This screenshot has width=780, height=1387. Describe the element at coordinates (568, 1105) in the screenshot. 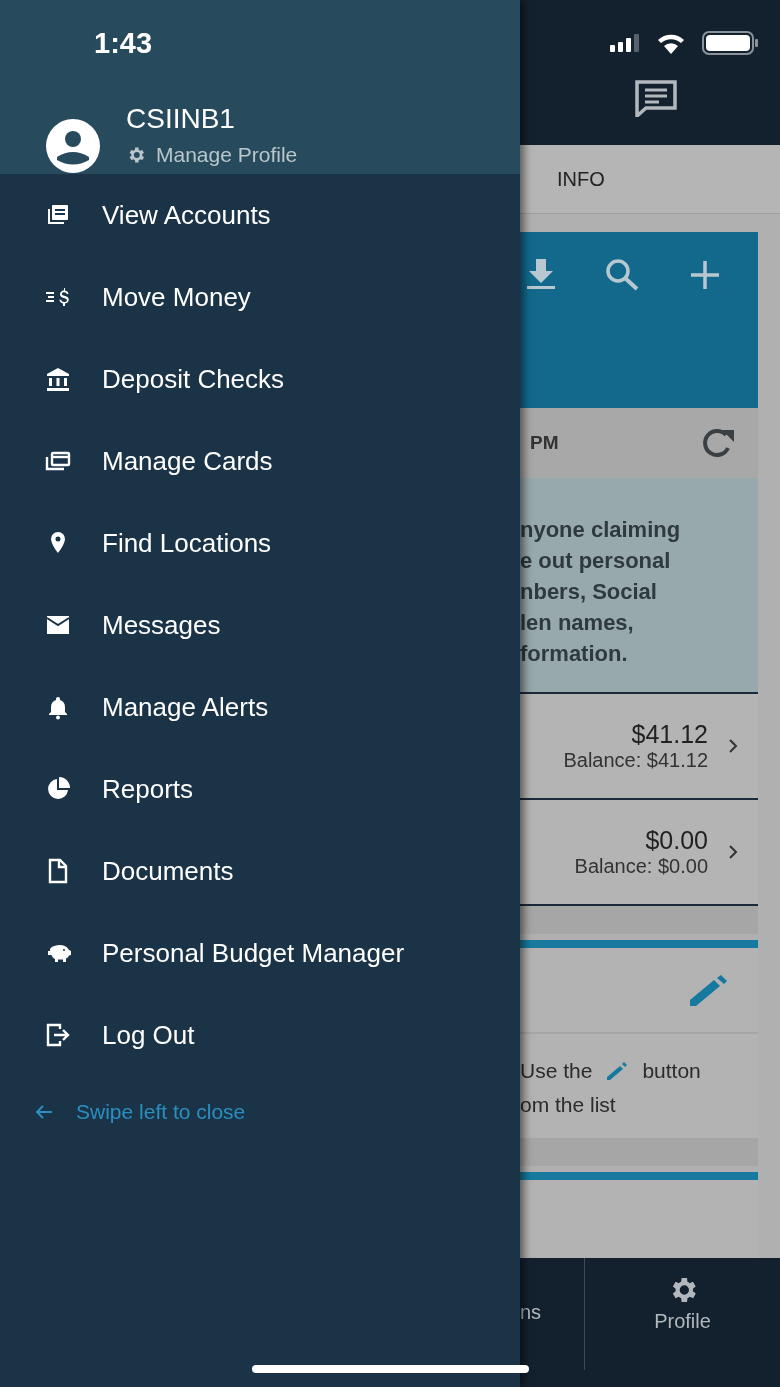

I see `instruction-text: om the list` at that location.